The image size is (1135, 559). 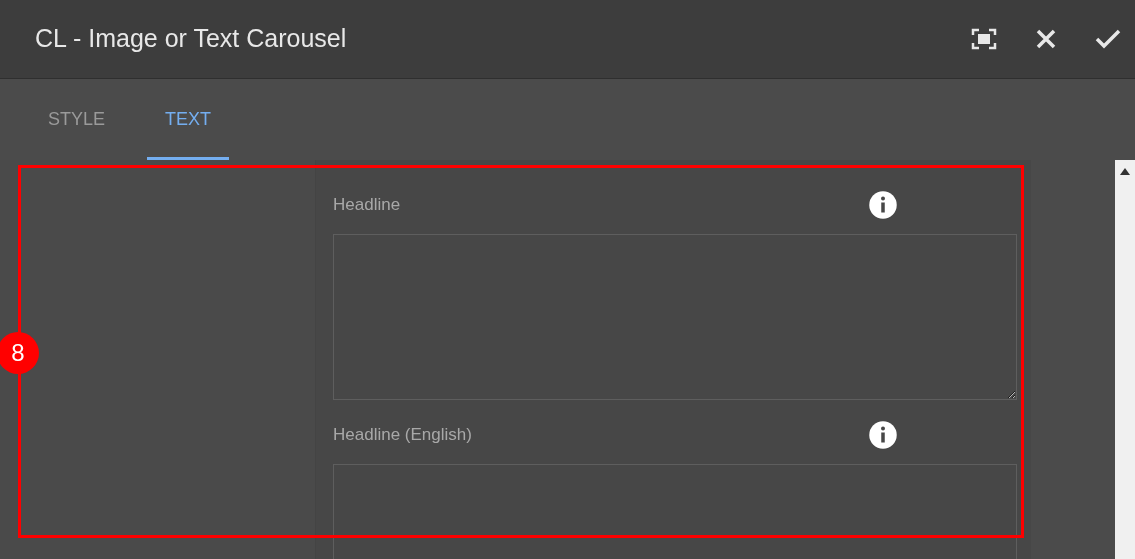 What do you see at coordinates (77, 119) in the screenshot?
I see `tab: STYLE` at bounding box center [77, 119].